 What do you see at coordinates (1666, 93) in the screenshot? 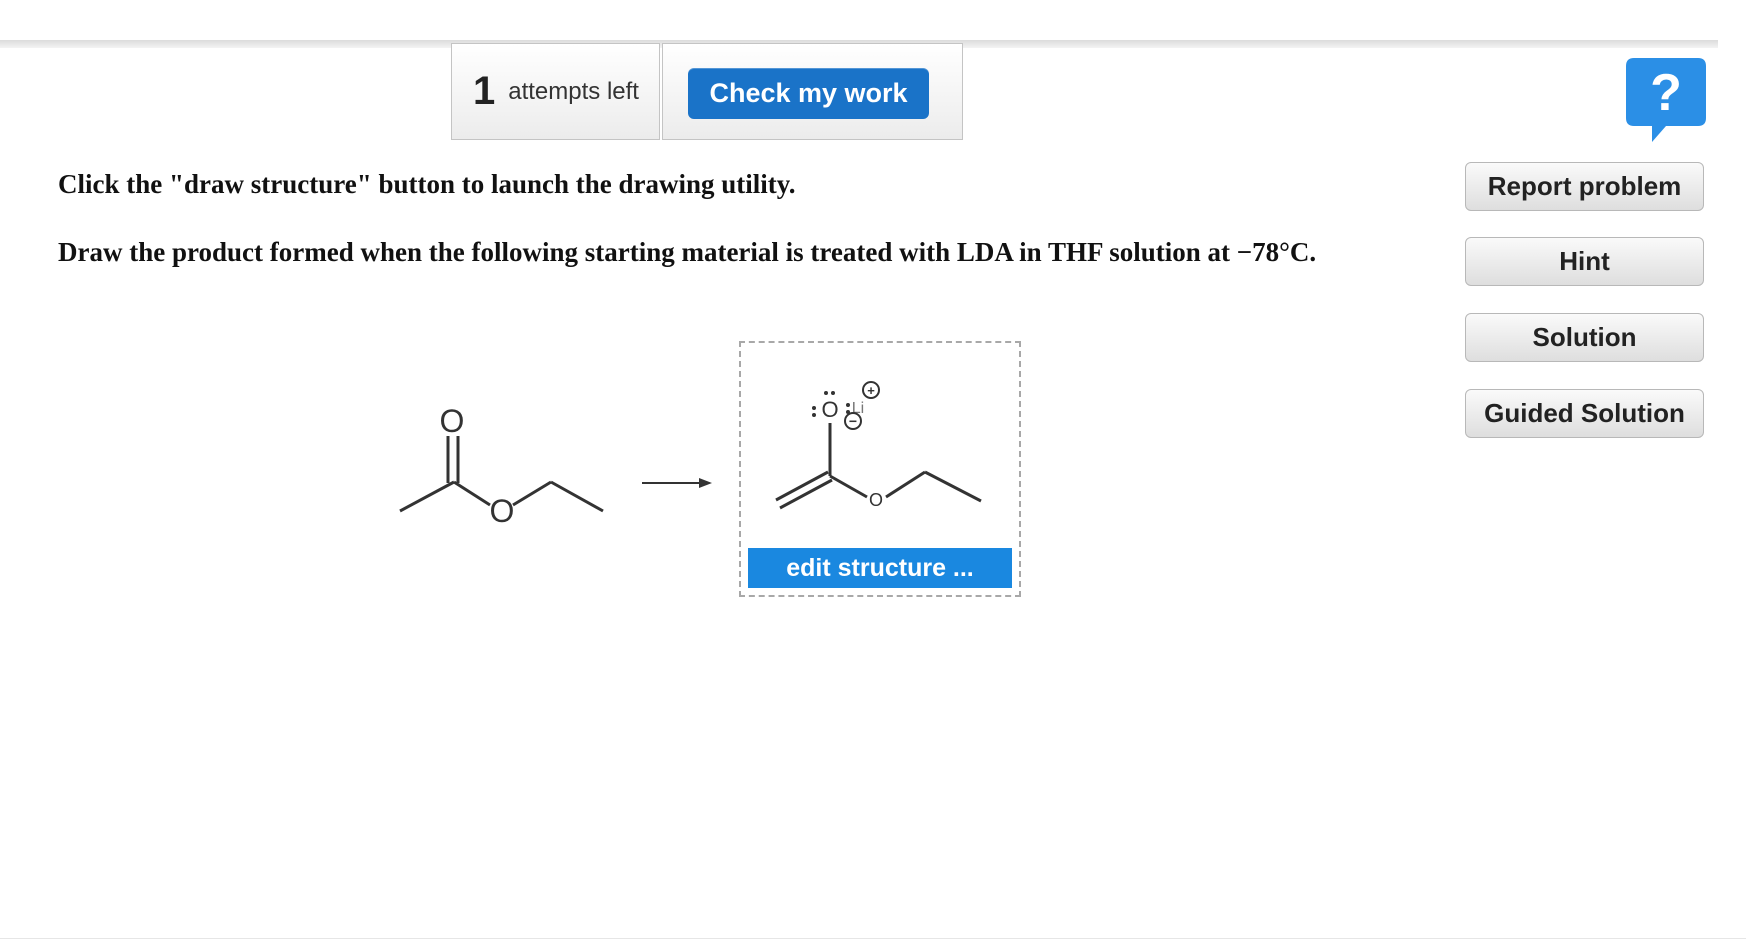
I see `help-glyph: ?` at bounding box center [1666, 93].